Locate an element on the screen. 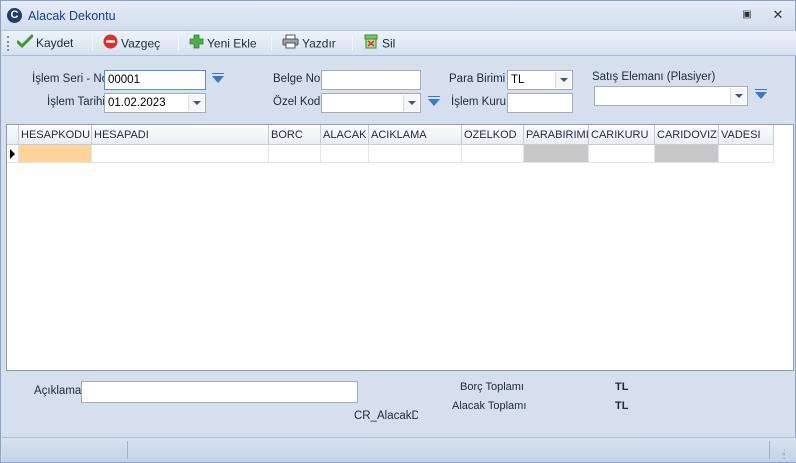  para-birimi-value: TL is located at coordinates (518, 80).